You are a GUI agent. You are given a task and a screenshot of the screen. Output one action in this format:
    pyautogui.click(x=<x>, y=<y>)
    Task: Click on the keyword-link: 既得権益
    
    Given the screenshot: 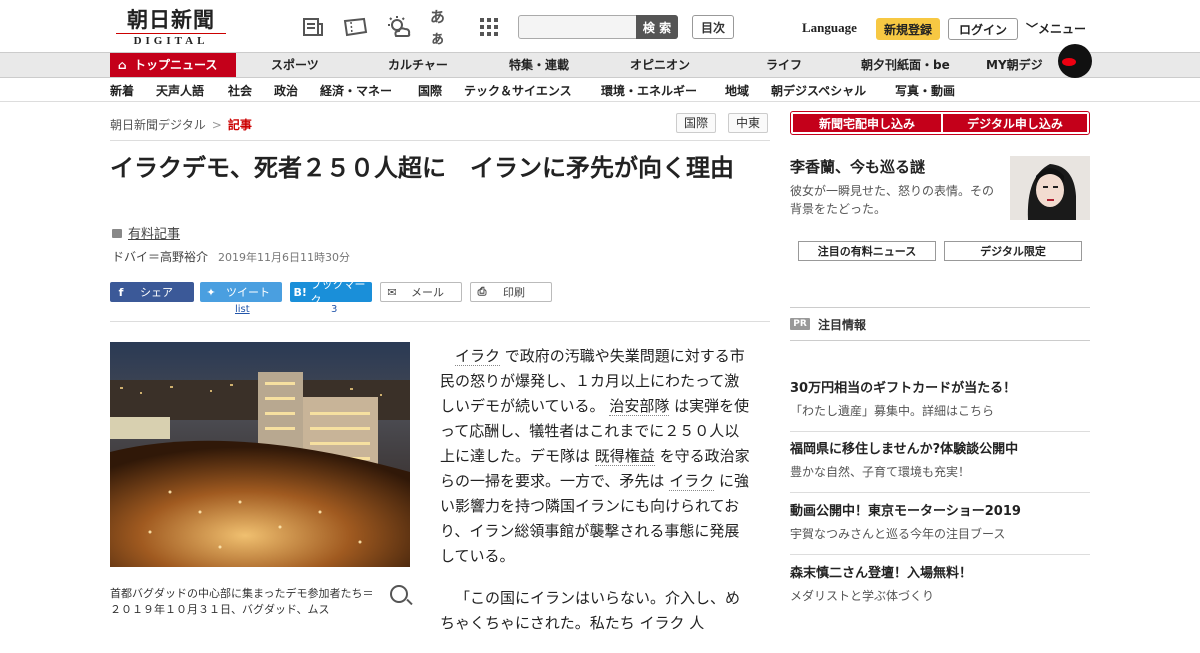 What is the action you would take?
    pyautogui.click(x=624, y=456)
    